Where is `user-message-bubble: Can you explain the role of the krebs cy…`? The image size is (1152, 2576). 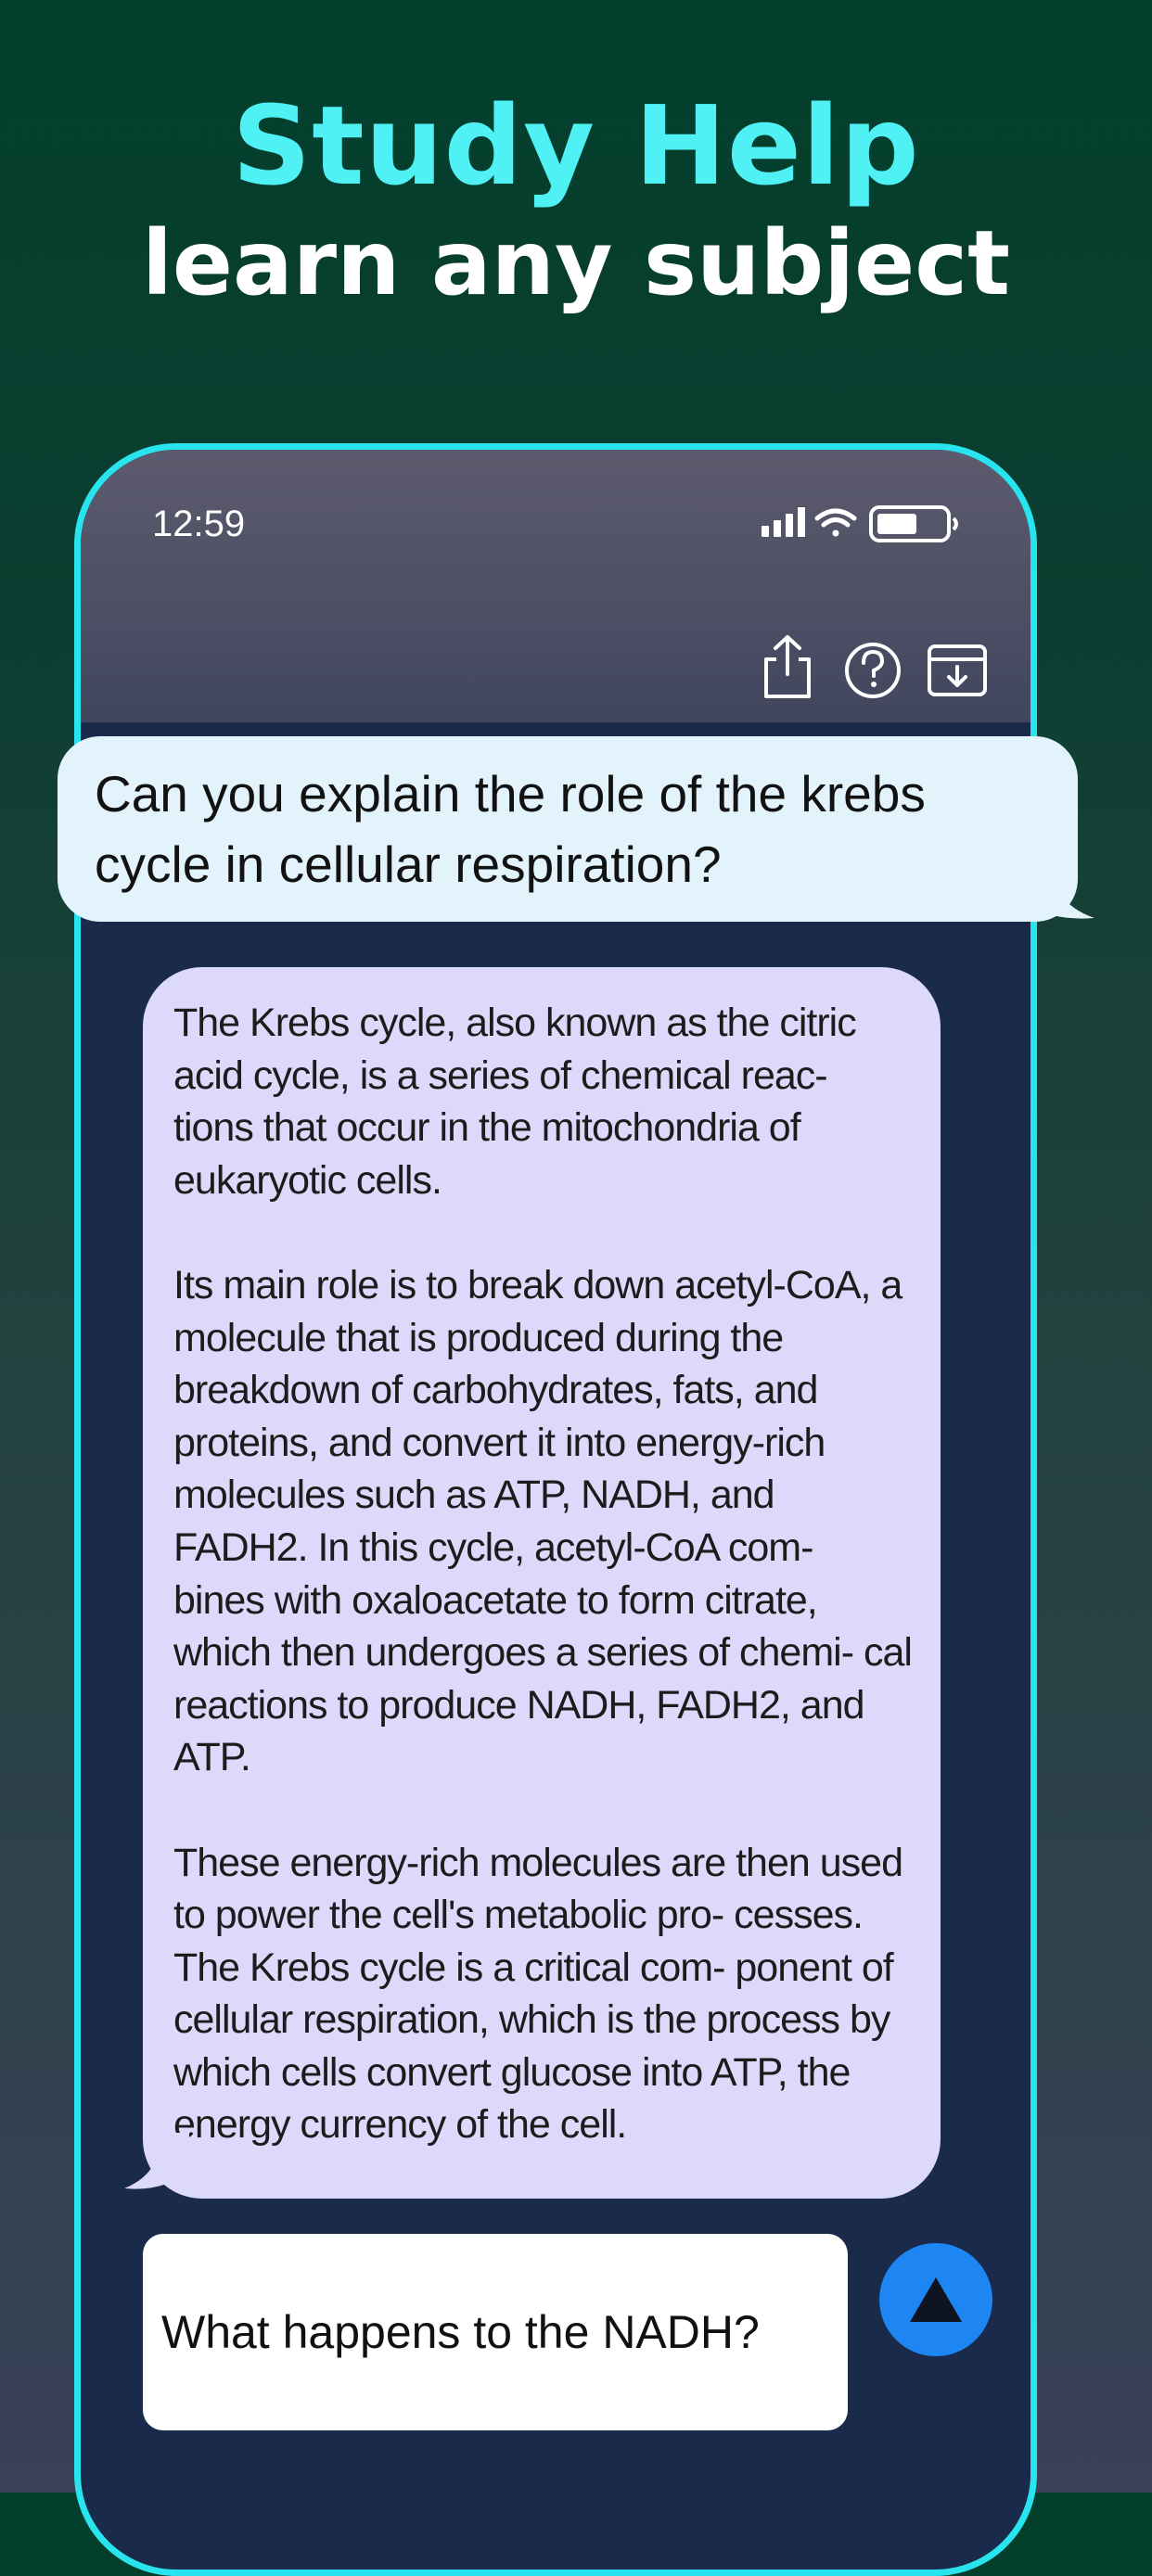 user-message-bubble: Can you explain the role of the krebs cy… is located at coordinates (568, 829).